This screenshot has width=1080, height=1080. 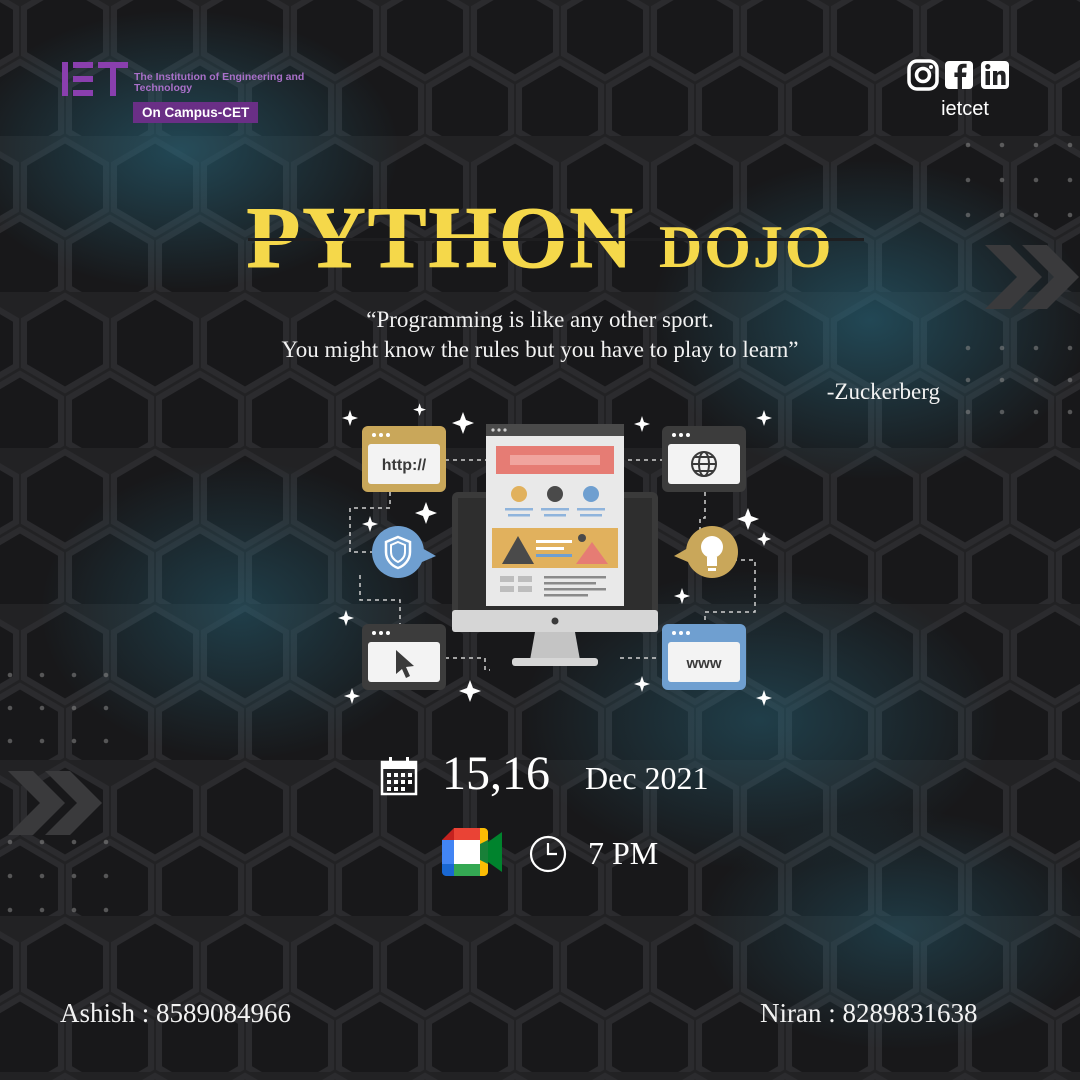 I want to click on title-stencil-line, so click(x=556, y=239).